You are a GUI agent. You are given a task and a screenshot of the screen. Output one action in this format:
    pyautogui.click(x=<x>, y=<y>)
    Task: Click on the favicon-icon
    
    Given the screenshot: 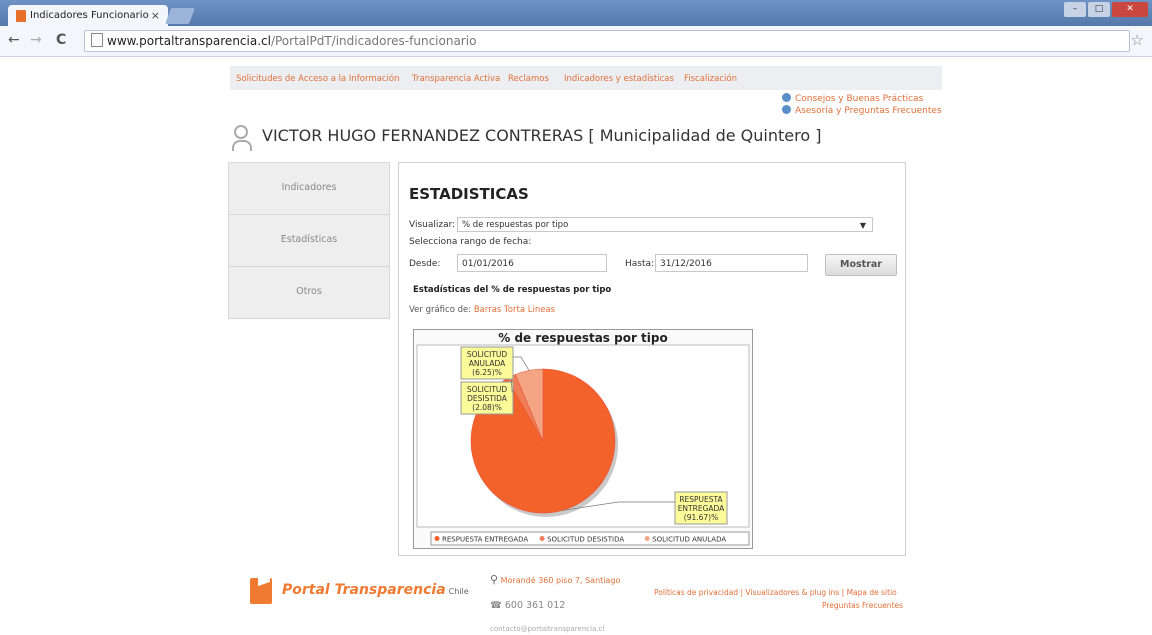 What is the action you would take?
    pyautogui.click(x=21, y=15)
    